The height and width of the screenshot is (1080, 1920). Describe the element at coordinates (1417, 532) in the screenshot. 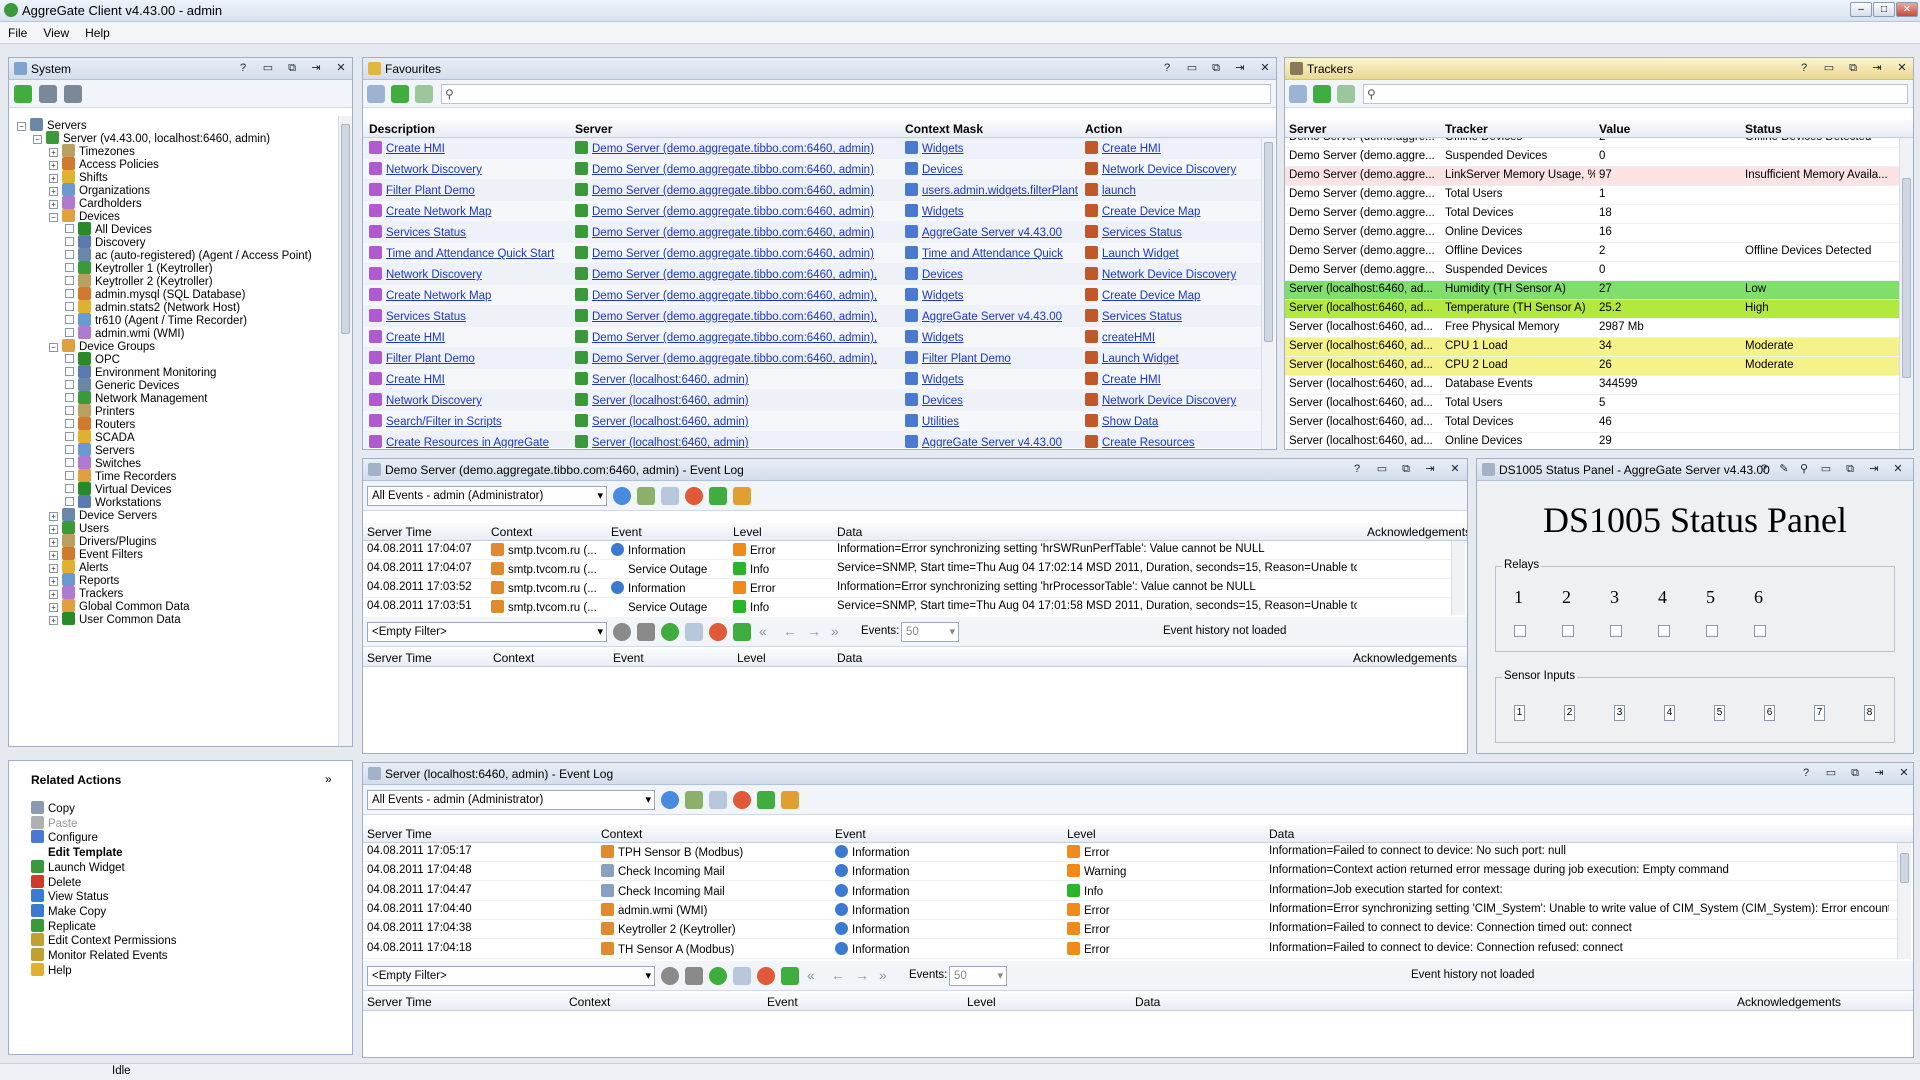

I see `col-acknowledgements: Acknowledgements` at that location.